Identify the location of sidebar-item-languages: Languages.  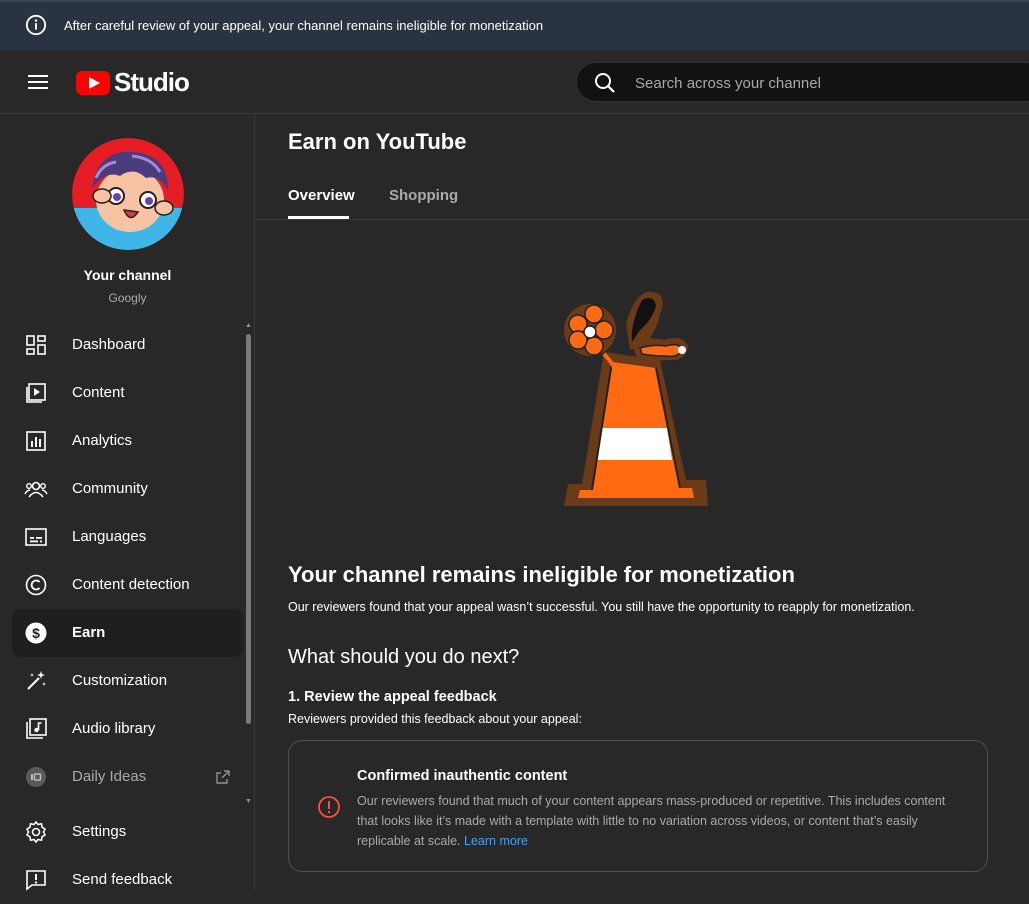
(127, 537).